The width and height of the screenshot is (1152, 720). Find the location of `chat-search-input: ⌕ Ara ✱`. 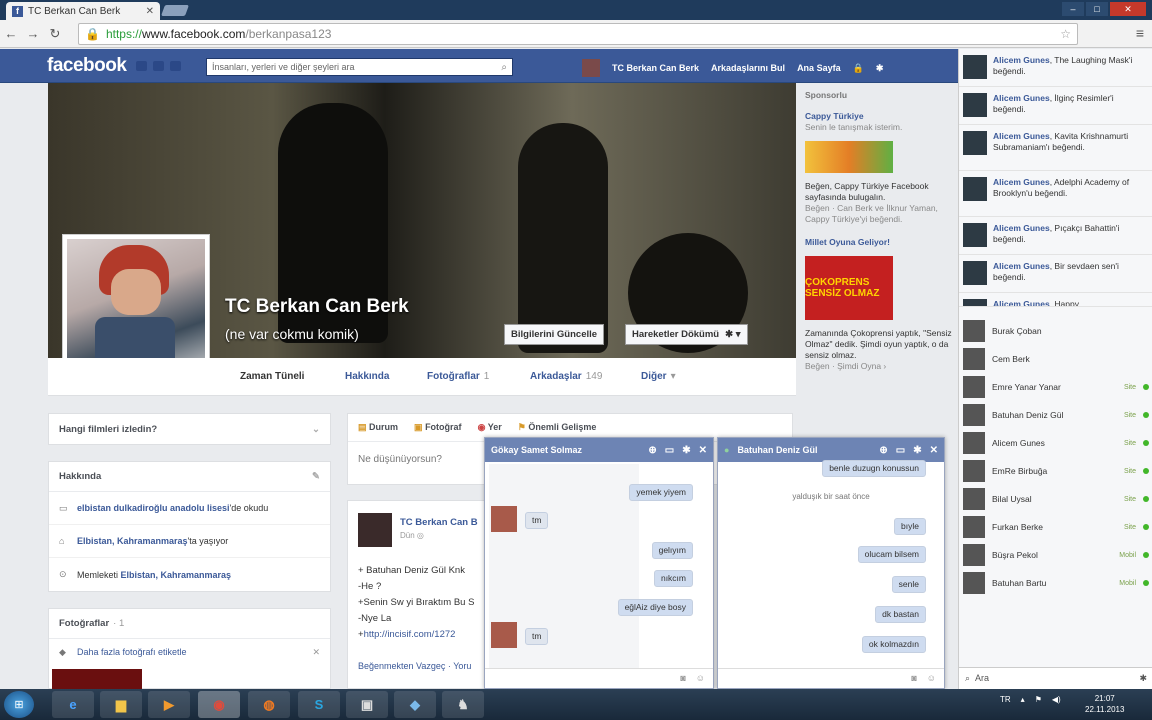

chat-search-input: ⌕ Ara ✱ is located at coordinates (1055, 678).